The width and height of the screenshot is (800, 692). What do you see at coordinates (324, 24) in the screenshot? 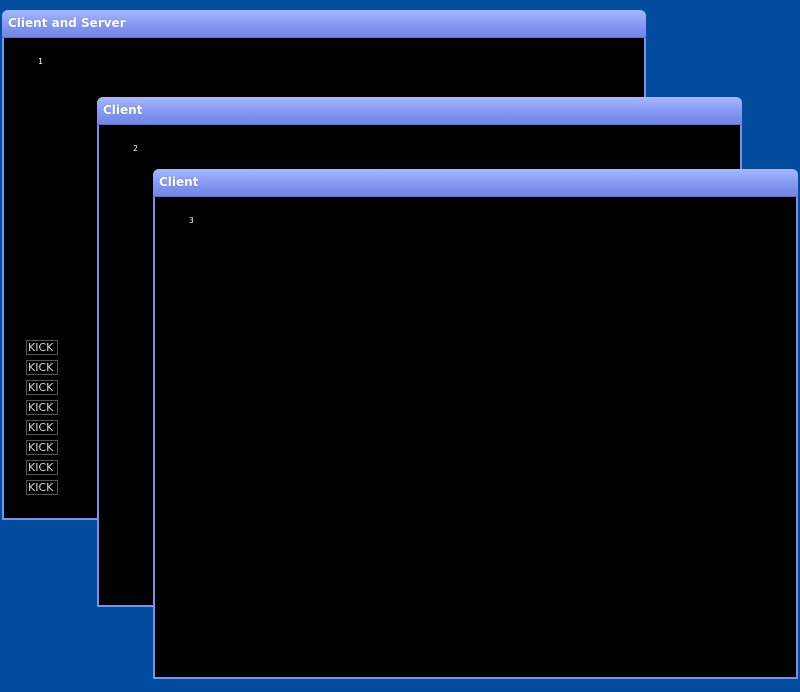
I see `window-titlebar: Client and Server` at bounding box center [324, 24].